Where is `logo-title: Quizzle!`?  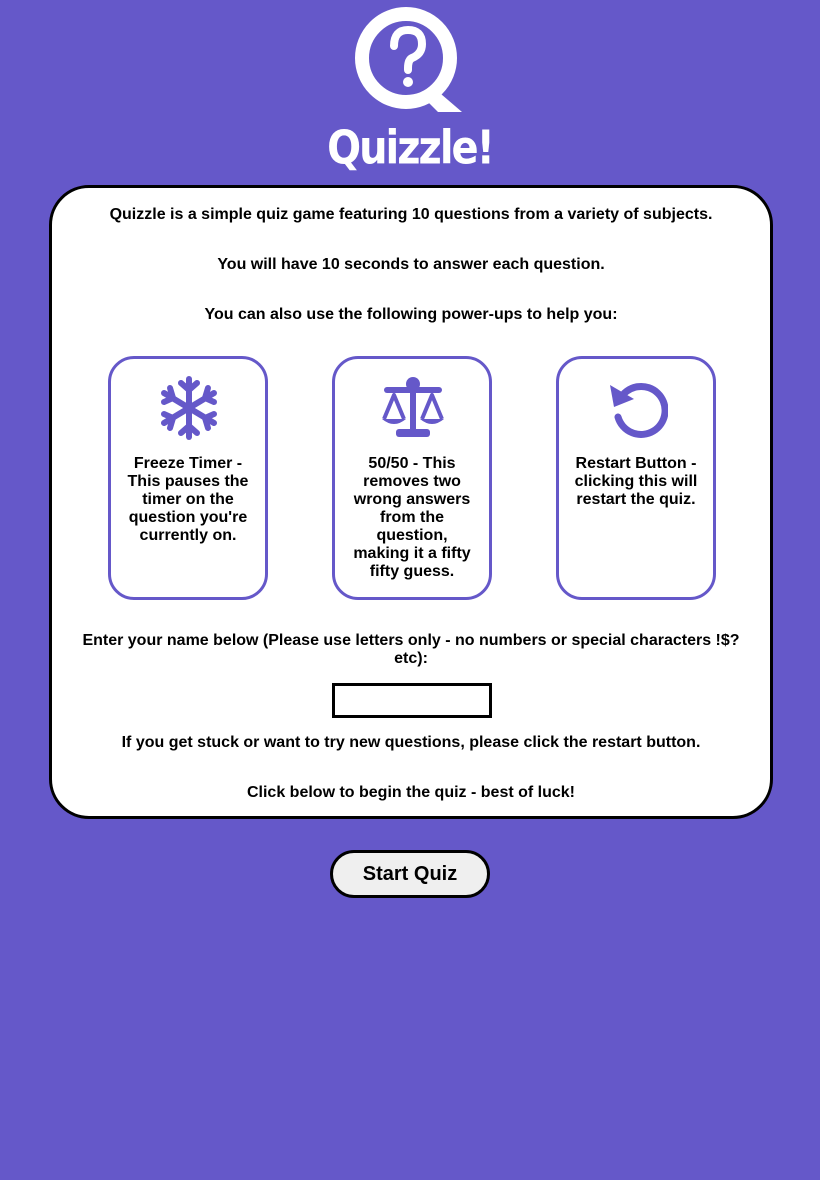
logo-title: Quizzle! is located at coordinates (411, 148).